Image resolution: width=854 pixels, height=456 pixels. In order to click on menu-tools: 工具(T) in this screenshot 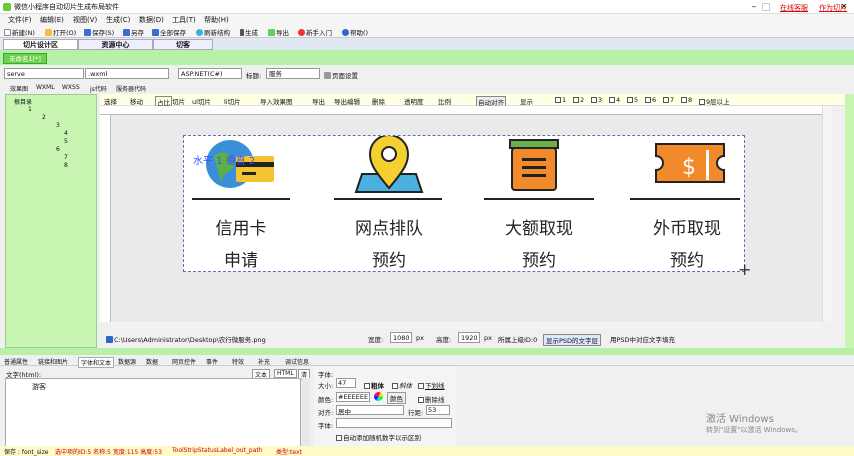, I will do `click(184, 20)`.